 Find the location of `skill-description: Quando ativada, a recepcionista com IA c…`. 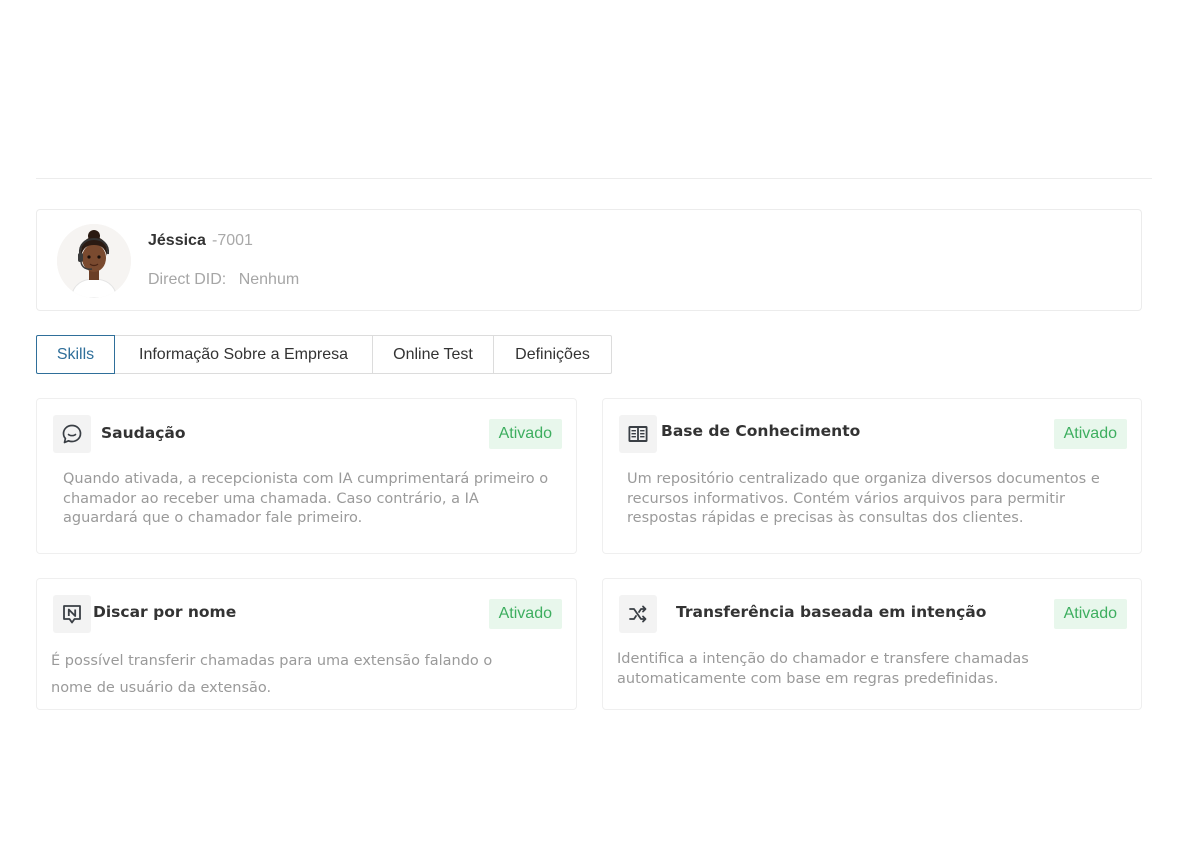

skill-description: Quando ativada, a recepcionista com IA c… is located at coordinates (306, 498).